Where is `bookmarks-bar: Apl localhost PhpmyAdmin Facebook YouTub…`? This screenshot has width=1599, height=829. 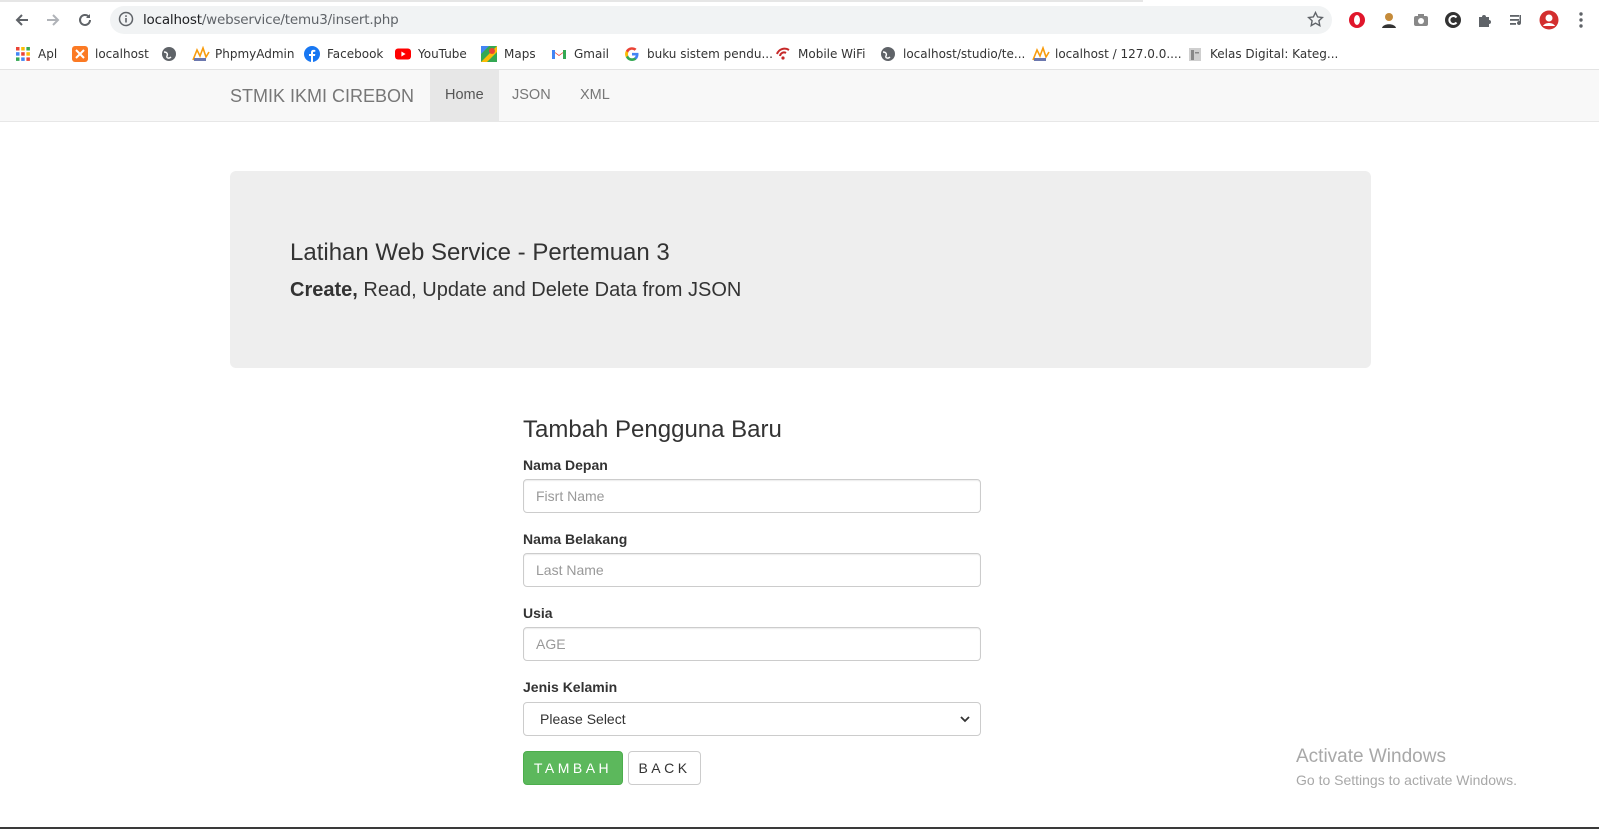 bookmarks-bar: Apl localhost PhpmyAdmin Facebook YouTub… is located at coordinates (799, 54).